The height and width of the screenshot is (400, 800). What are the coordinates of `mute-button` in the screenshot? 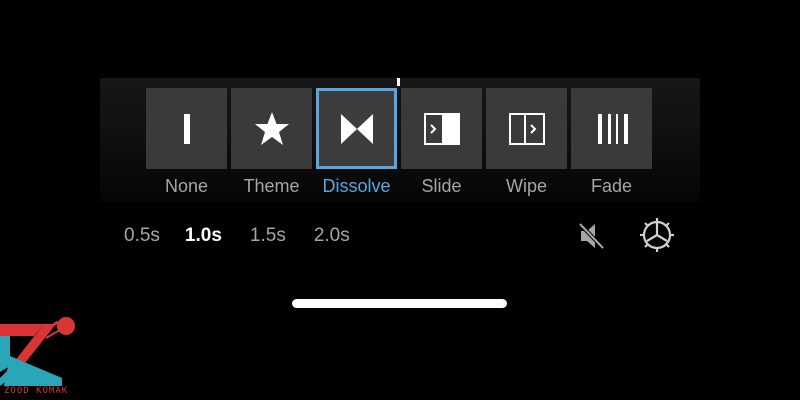 It's located at (592, 236).